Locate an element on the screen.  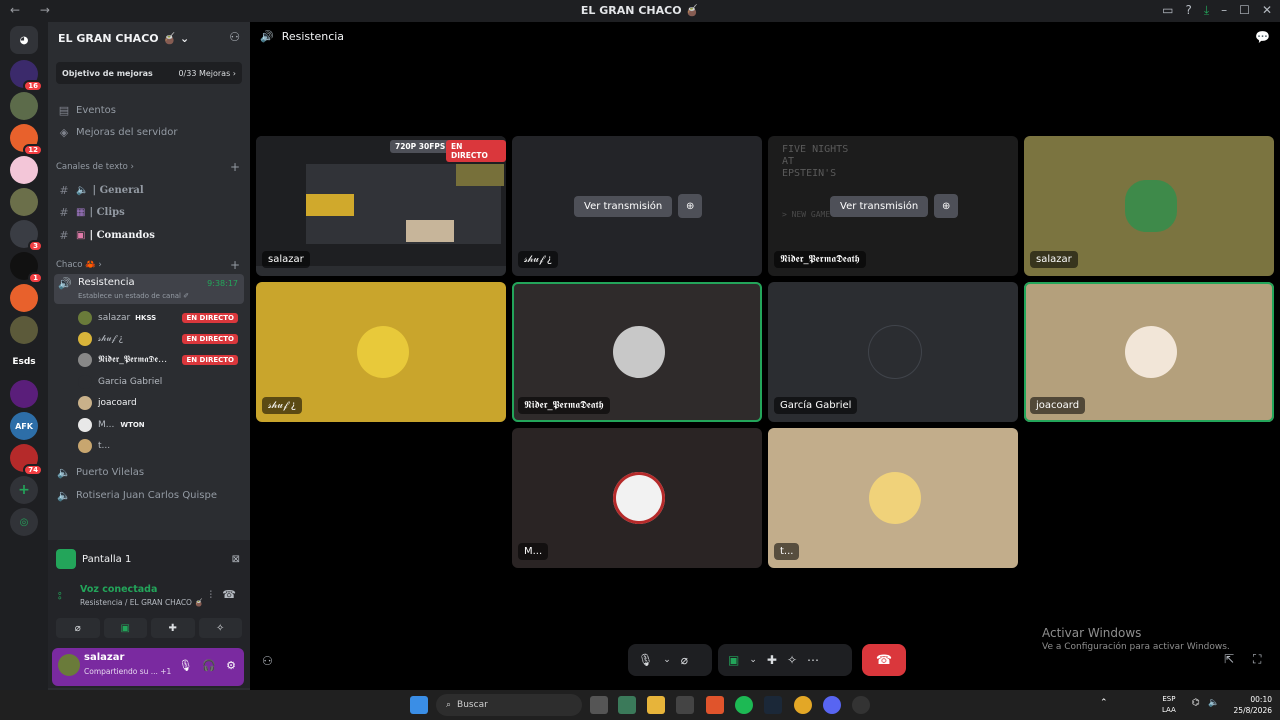
server-header: EL GRAN CHACO 🧉 ⌄ ⚇ is located at coordinates (149, 38).